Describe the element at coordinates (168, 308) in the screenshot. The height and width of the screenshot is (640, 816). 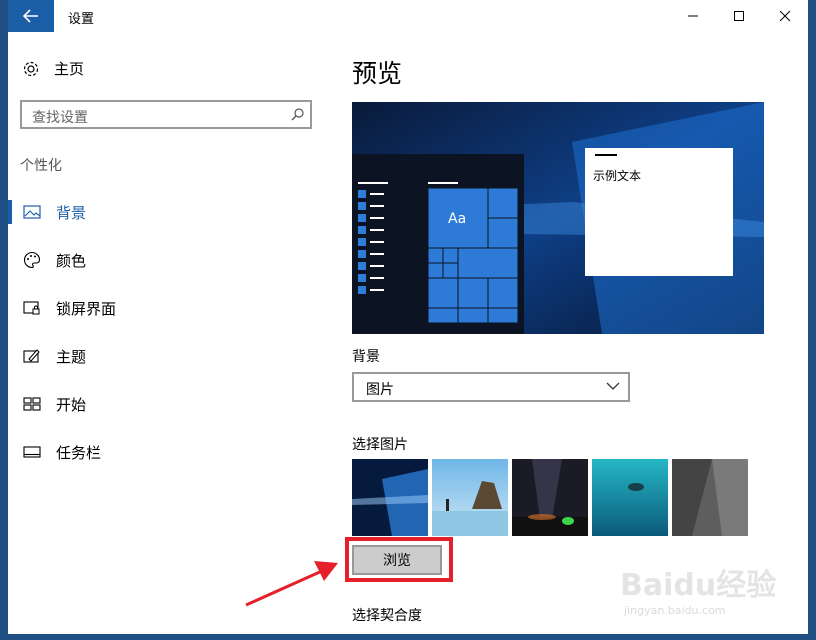
I see `sidebar-item-lock-screen: 锁屏界面` at that location.